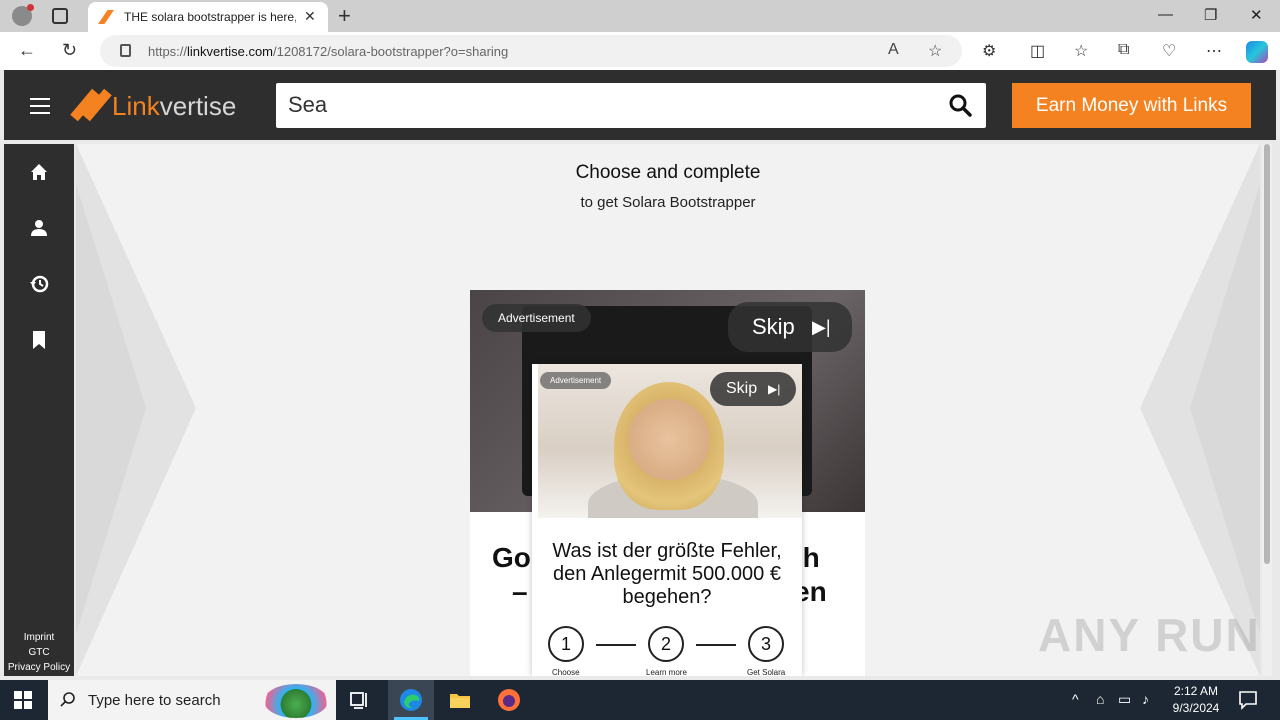 The width and height of the screenshot is (1280, 720). What do you see at coordinates (666, 644) in the screenshot?
I see `step-2-circle: 2` at bounding box center [666, 644].